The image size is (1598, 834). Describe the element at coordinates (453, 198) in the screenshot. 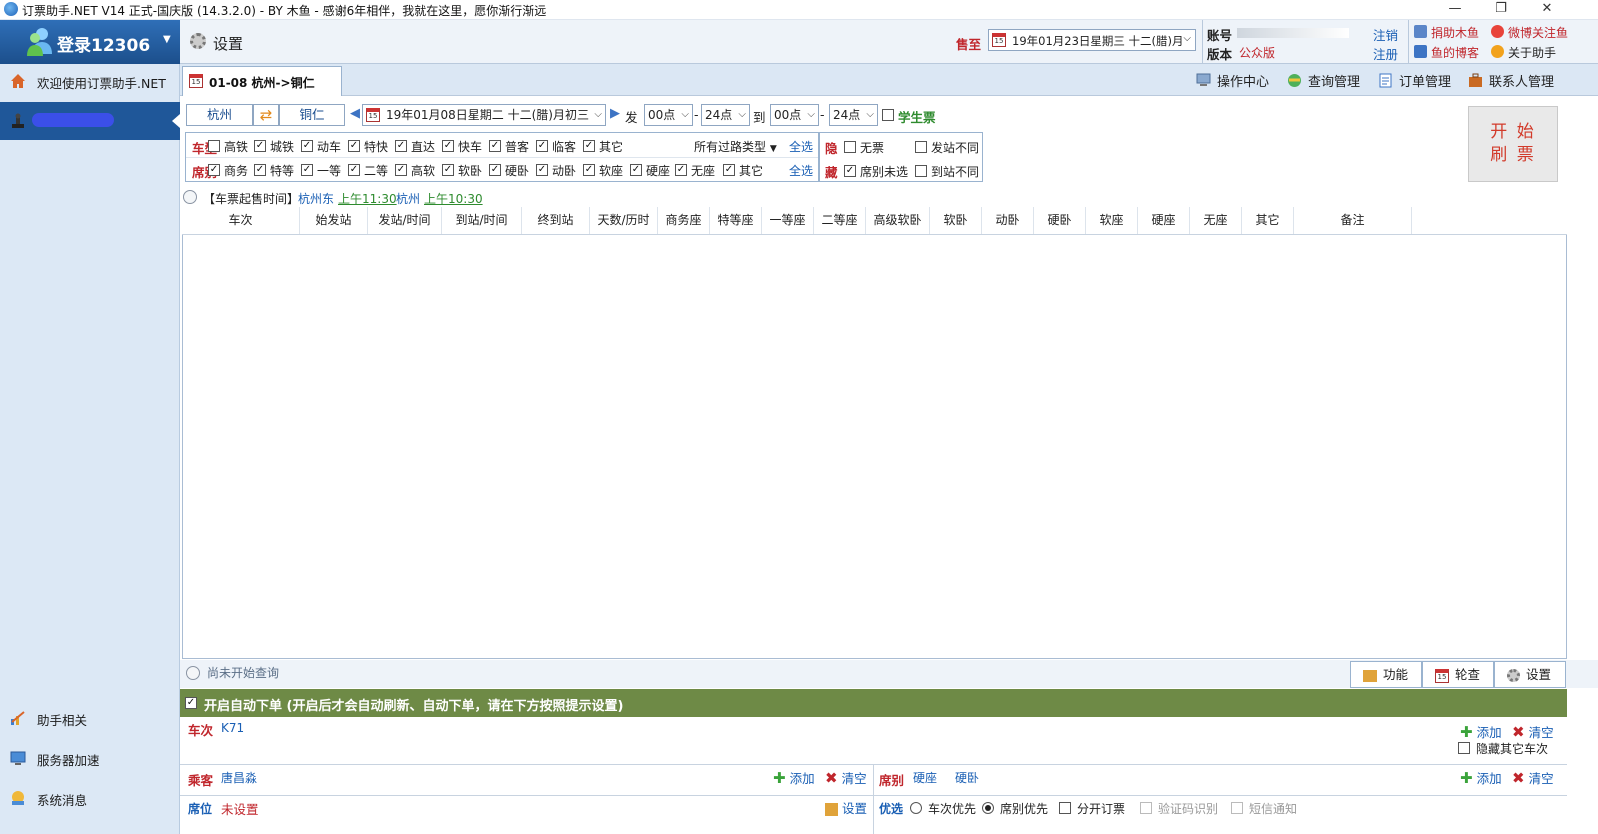

I see `sale-time-2: 上午10:30` at that location.